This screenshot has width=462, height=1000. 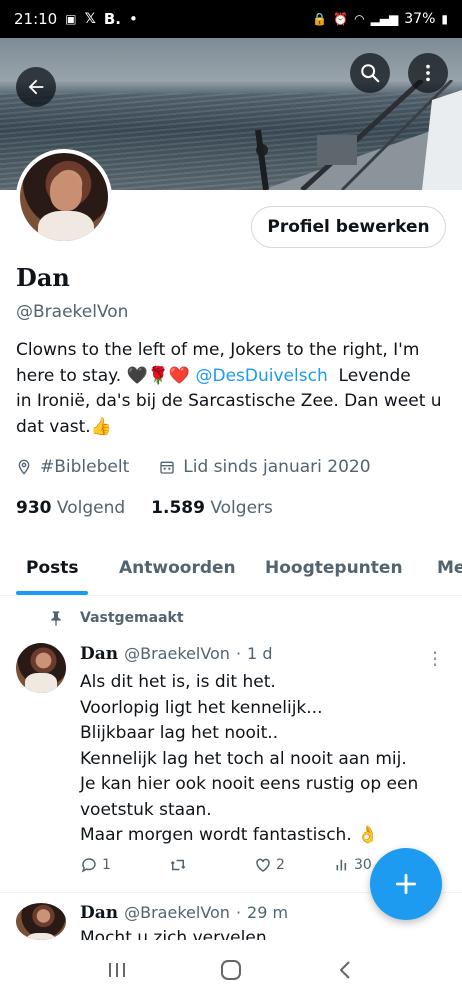 I want to click on following-count: 930, so click(x=34, y=508).